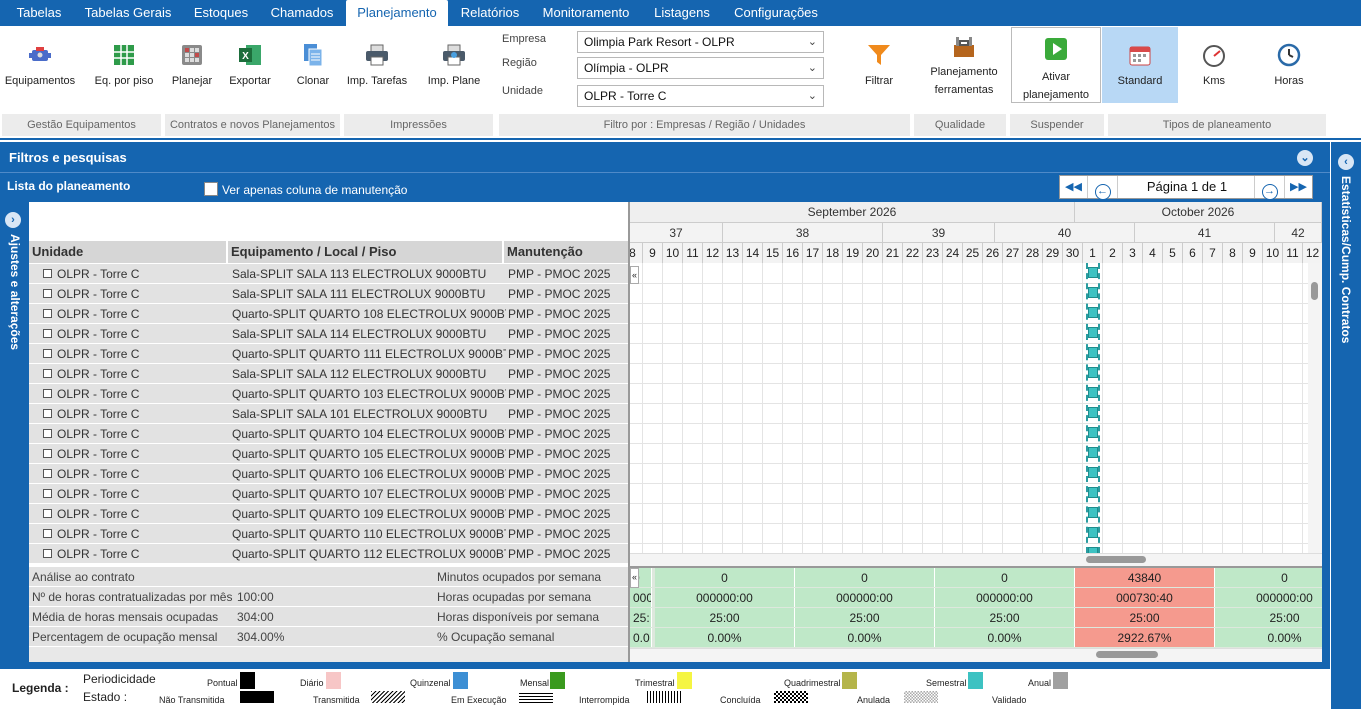 Image resolution: width=1361 pixels, height=709 pixels. I want to click on chevron-left-icon: ‹, so click(1346, 162).